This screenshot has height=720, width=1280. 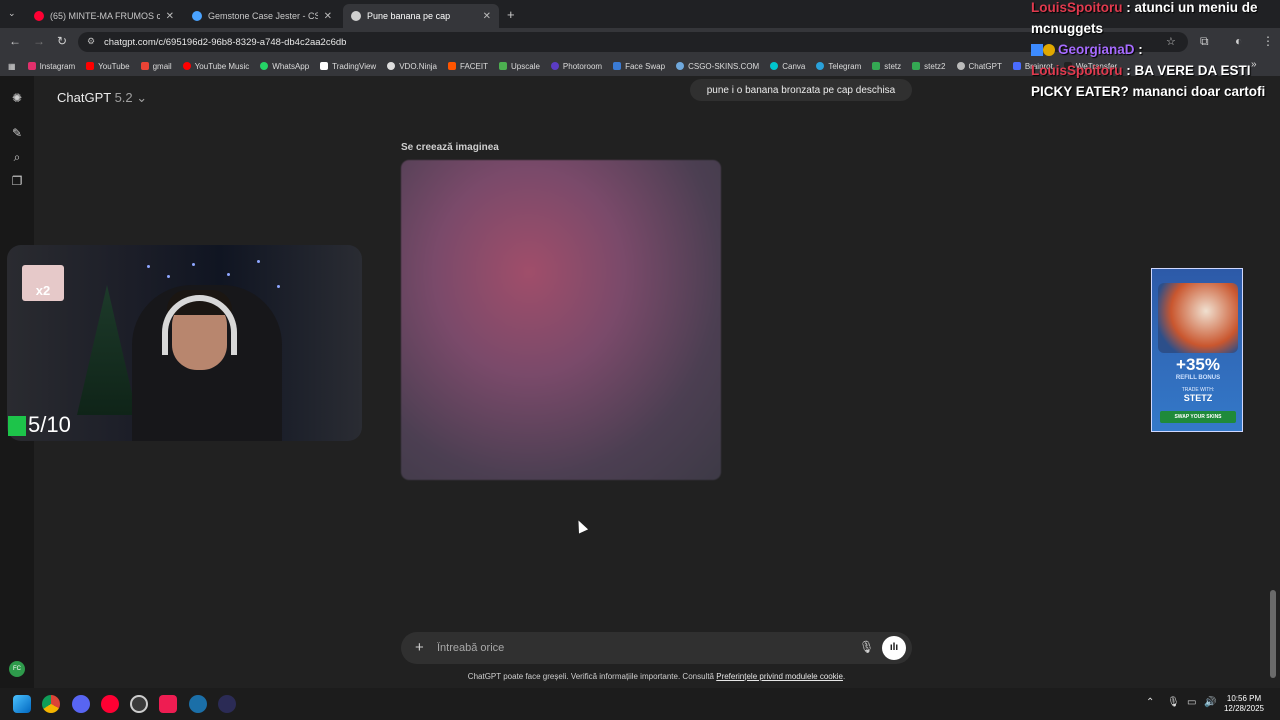 What do you see at coordinates (43, 283) in the screenshot?
I see `multiplier-badge: x2` at bounding box center [43, 283].